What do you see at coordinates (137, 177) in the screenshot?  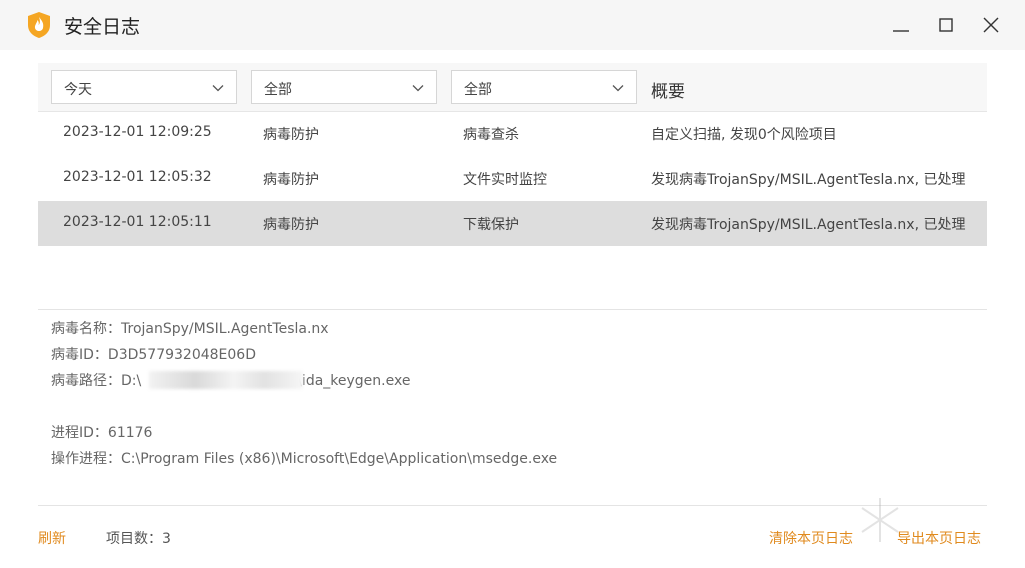 I see `log-time: 2023-12-01 12:05:32` at bounding box center [137, 177].